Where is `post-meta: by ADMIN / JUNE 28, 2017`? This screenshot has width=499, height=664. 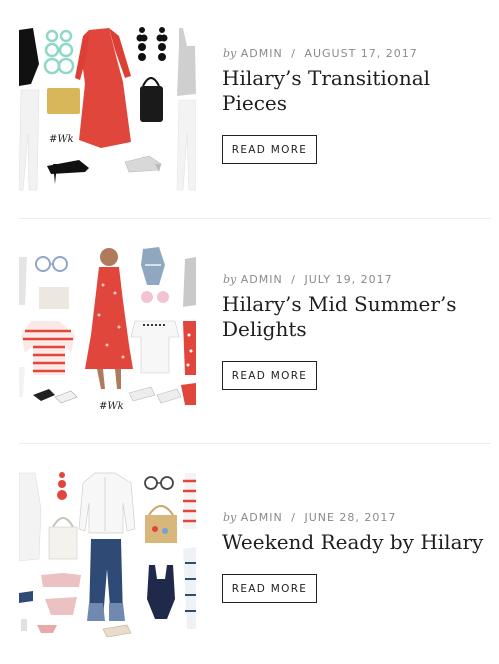
post-meta: by ADMIN / JUNE 28, 2017 is located at coordinates (309, 517).